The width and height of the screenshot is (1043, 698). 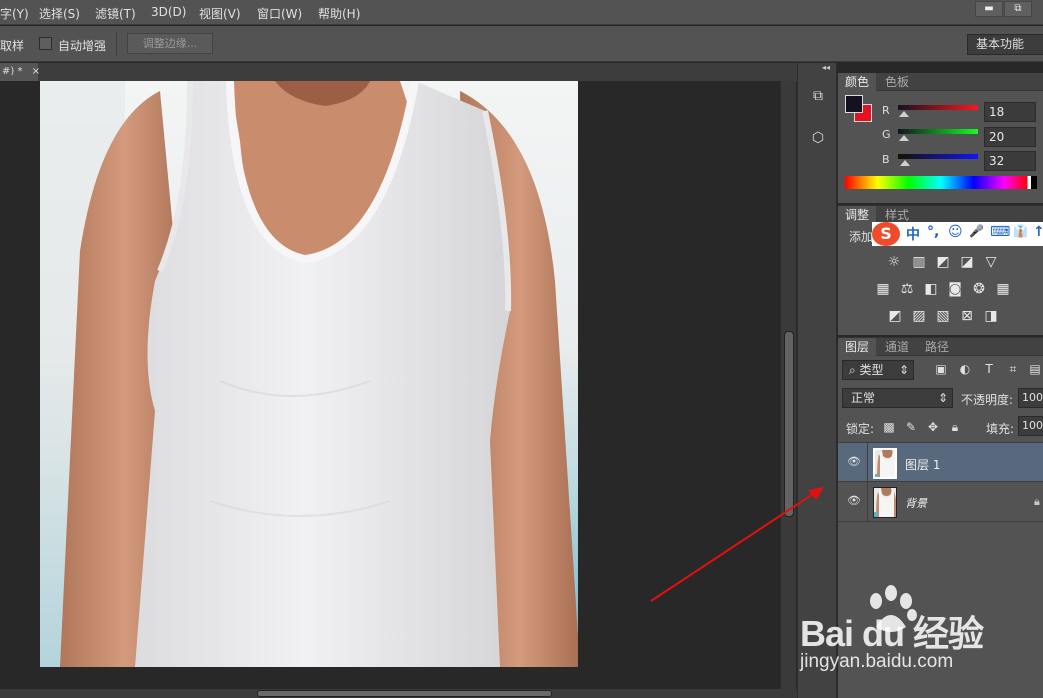 I want to click on tab-channels: 通道, so click(x=897, y=347).